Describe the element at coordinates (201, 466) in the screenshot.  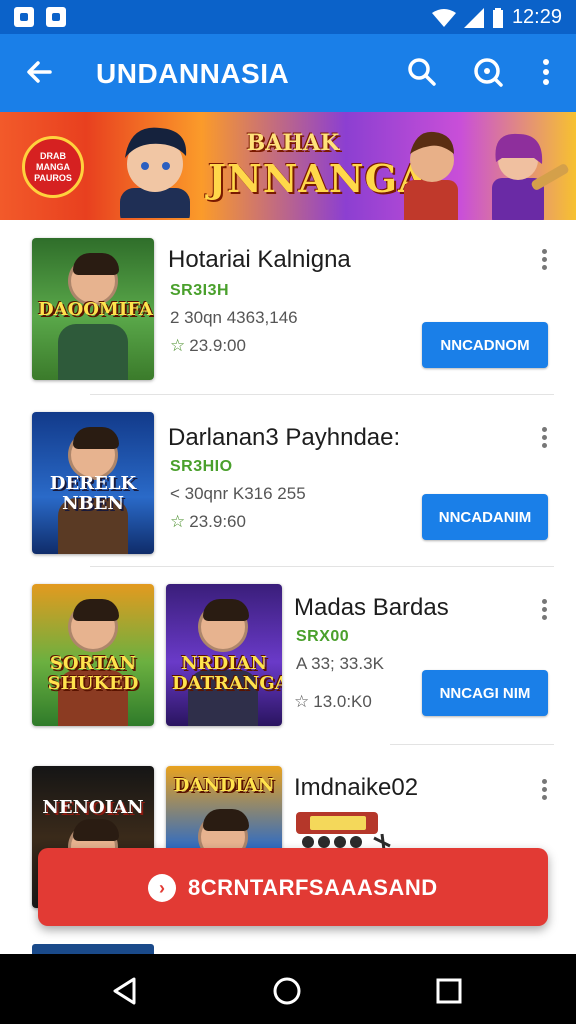
I see `app-price: SR3HIO` at that location.